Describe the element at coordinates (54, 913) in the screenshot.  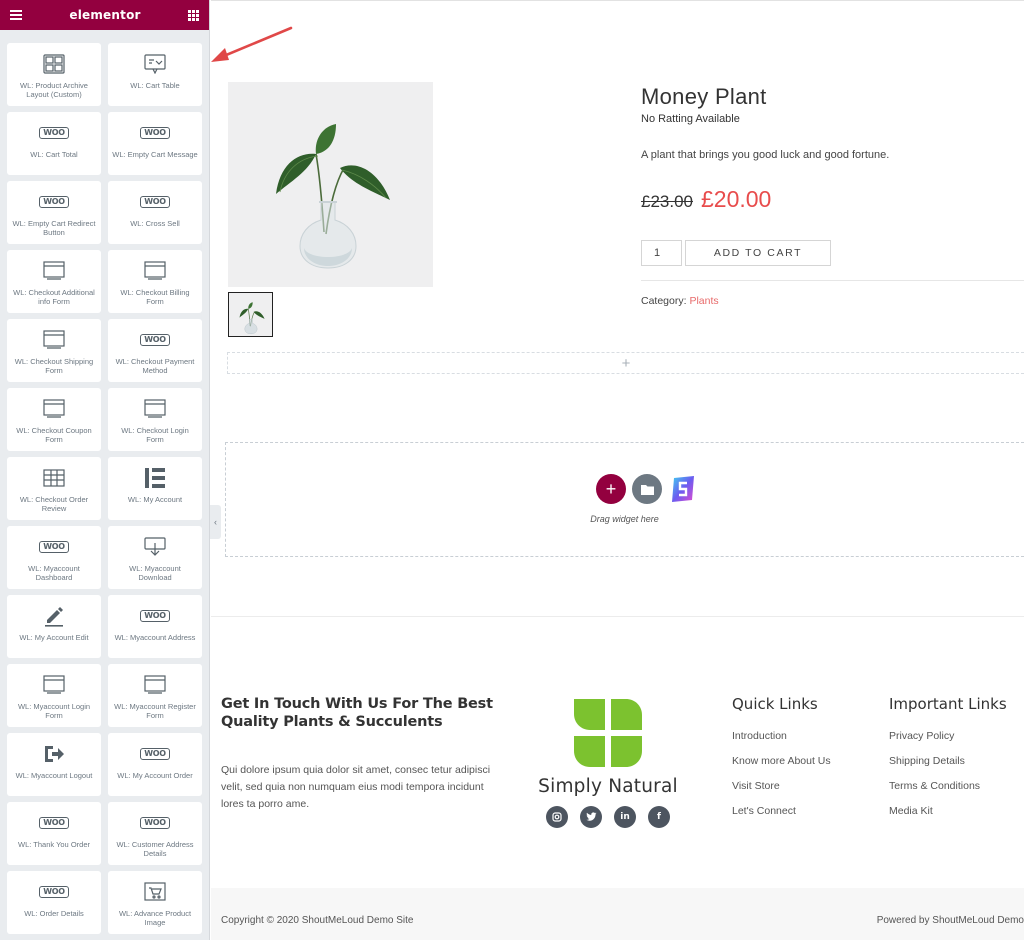
I see `widget-label: WL: Order Details` at that location.